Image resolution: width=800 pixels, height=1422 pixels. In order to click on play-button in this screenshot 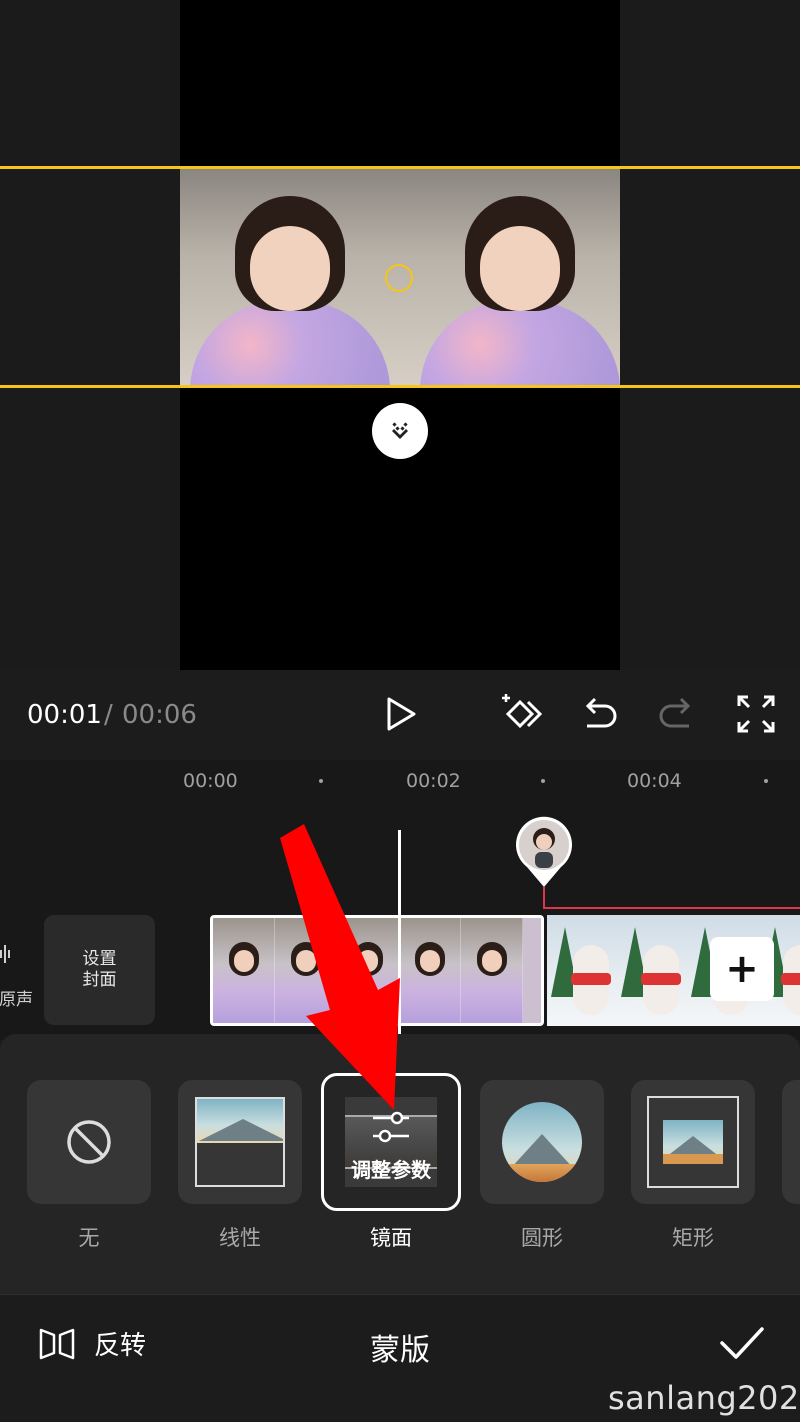, I will do `click(400, 714)`.